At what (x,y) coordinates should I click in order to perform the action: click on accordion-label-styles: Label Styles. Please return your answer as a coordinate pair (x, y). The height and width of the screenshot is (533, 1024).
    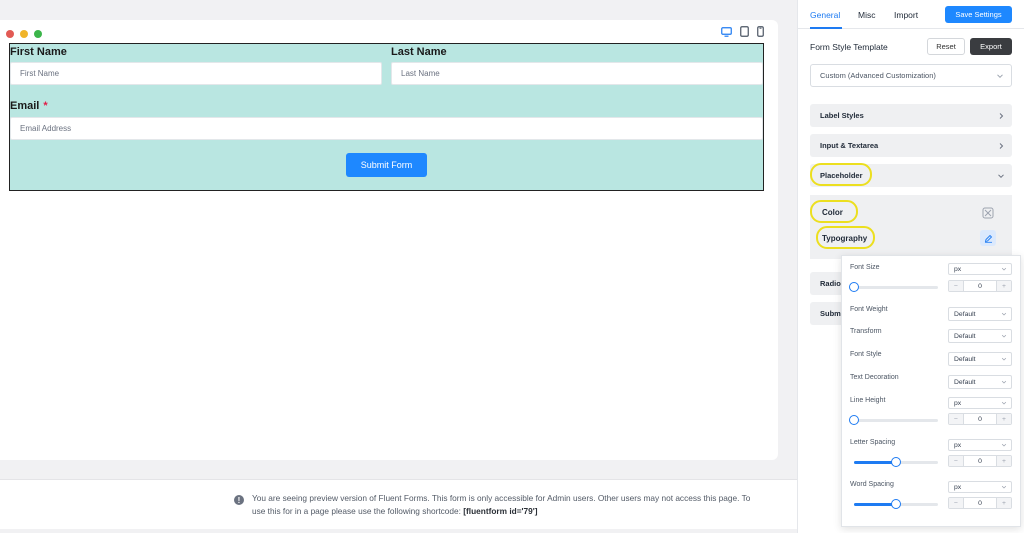
    Looking at the image, I should click on (911, 115).